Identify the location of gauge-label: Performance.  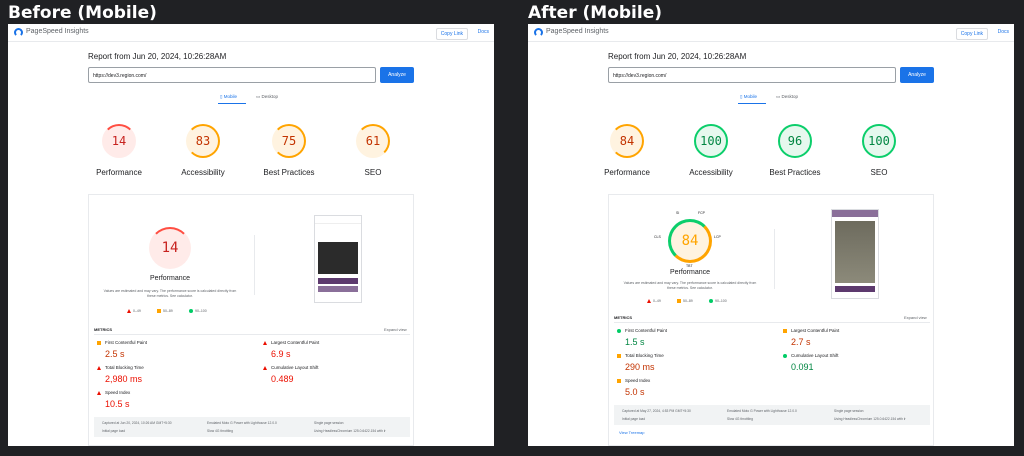
(119, 172).